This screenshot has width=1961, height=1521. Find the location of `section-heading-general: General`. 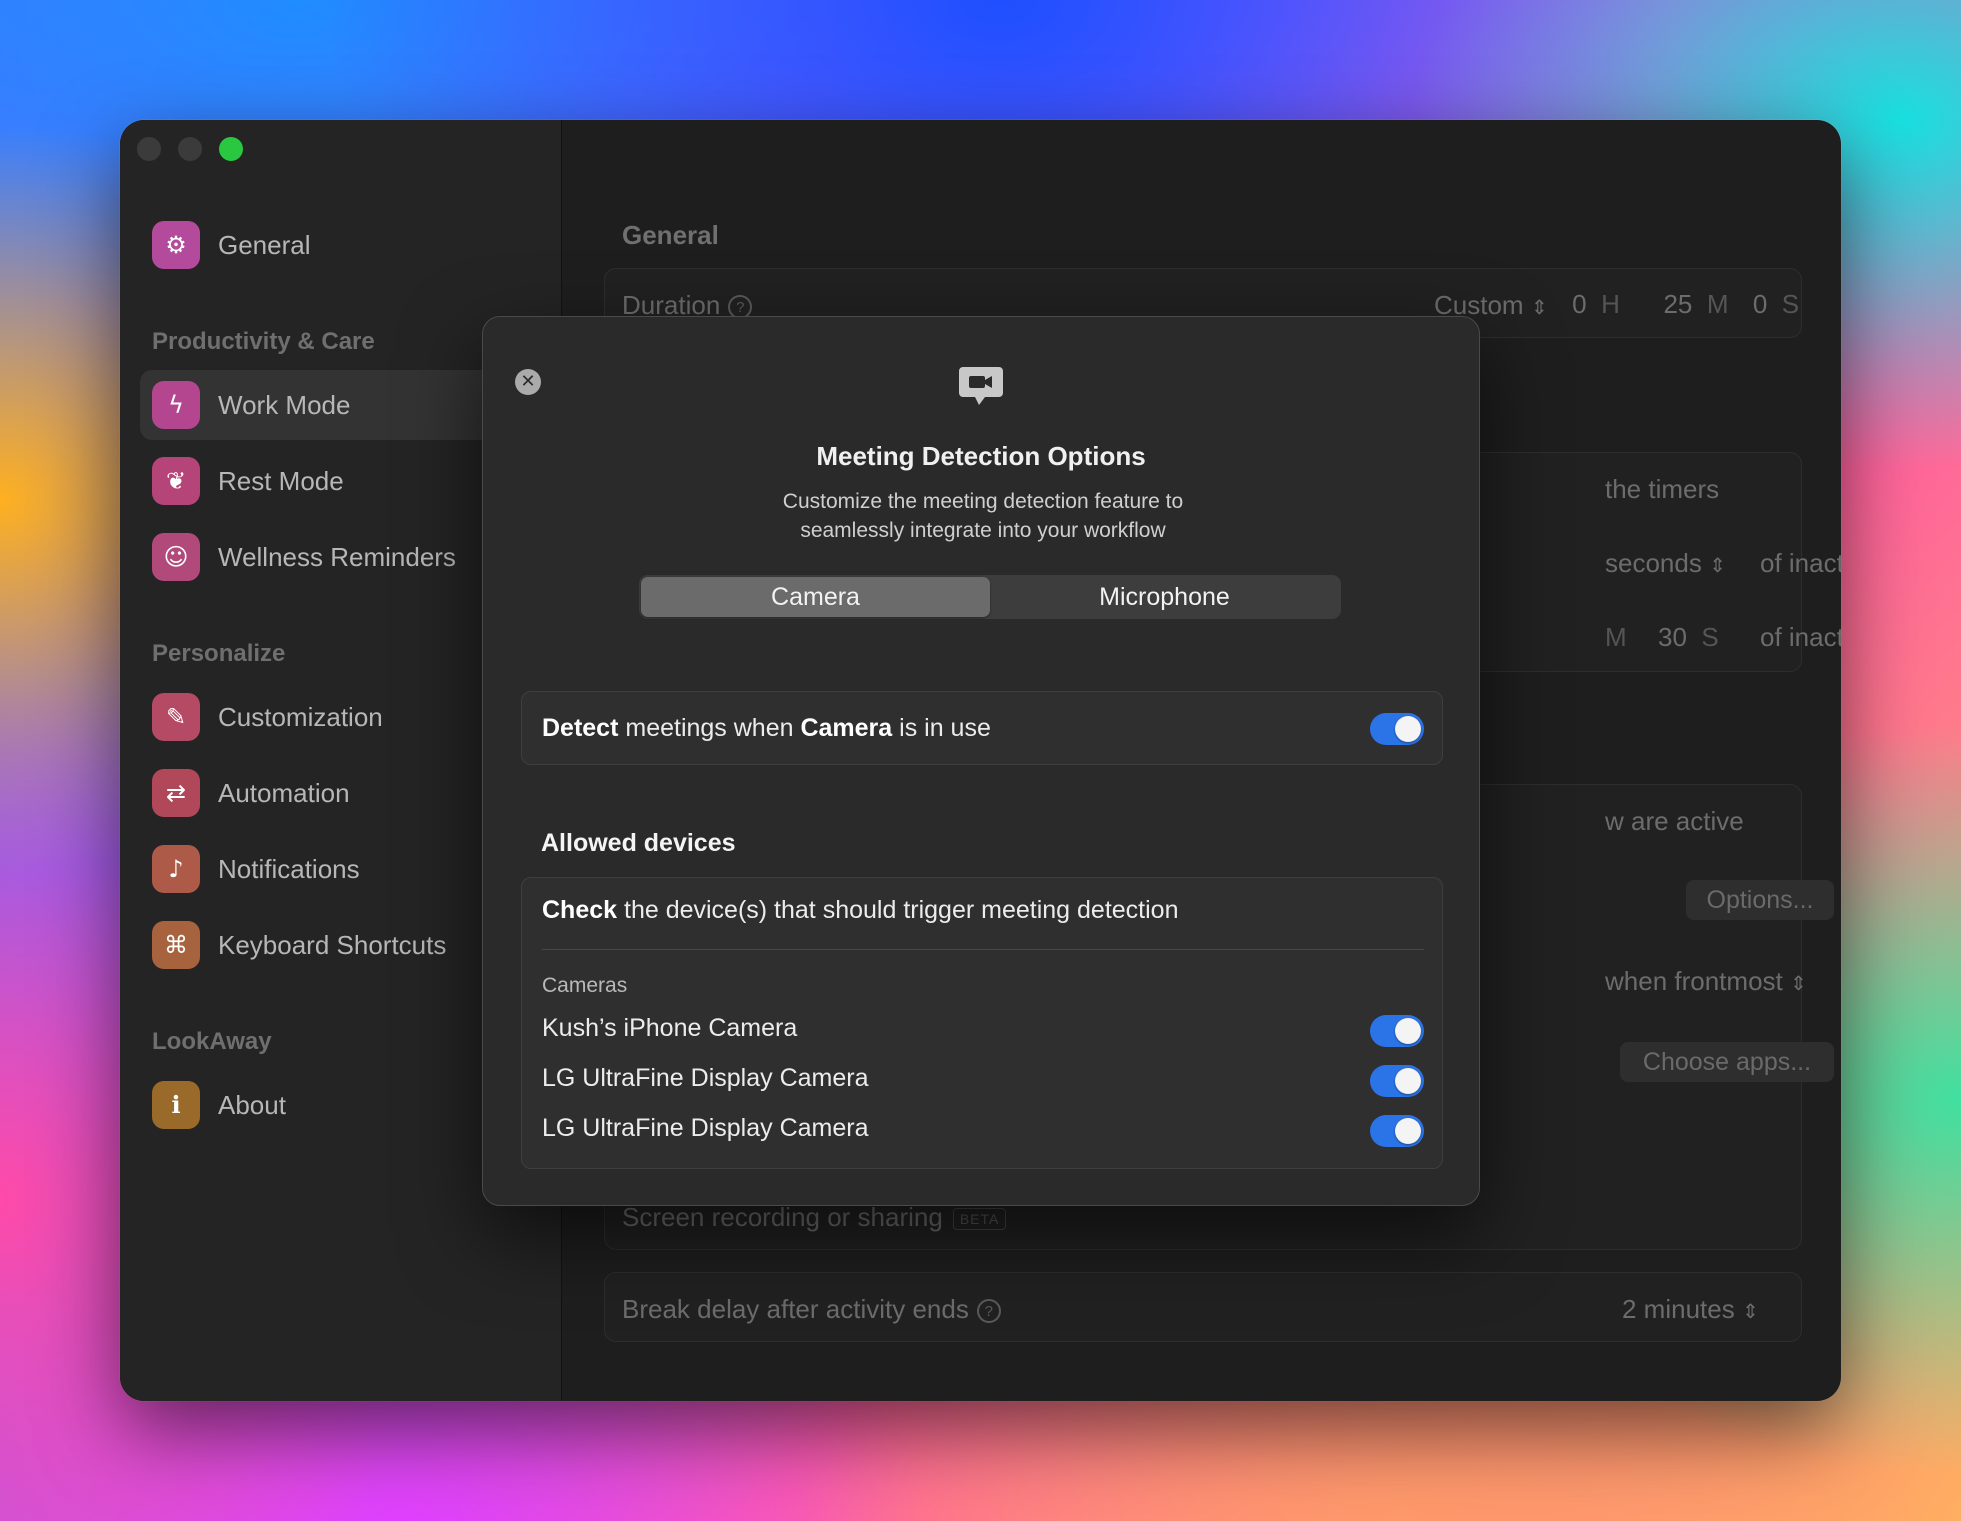

section-heading-general: General is located at coordinates (670, 235).